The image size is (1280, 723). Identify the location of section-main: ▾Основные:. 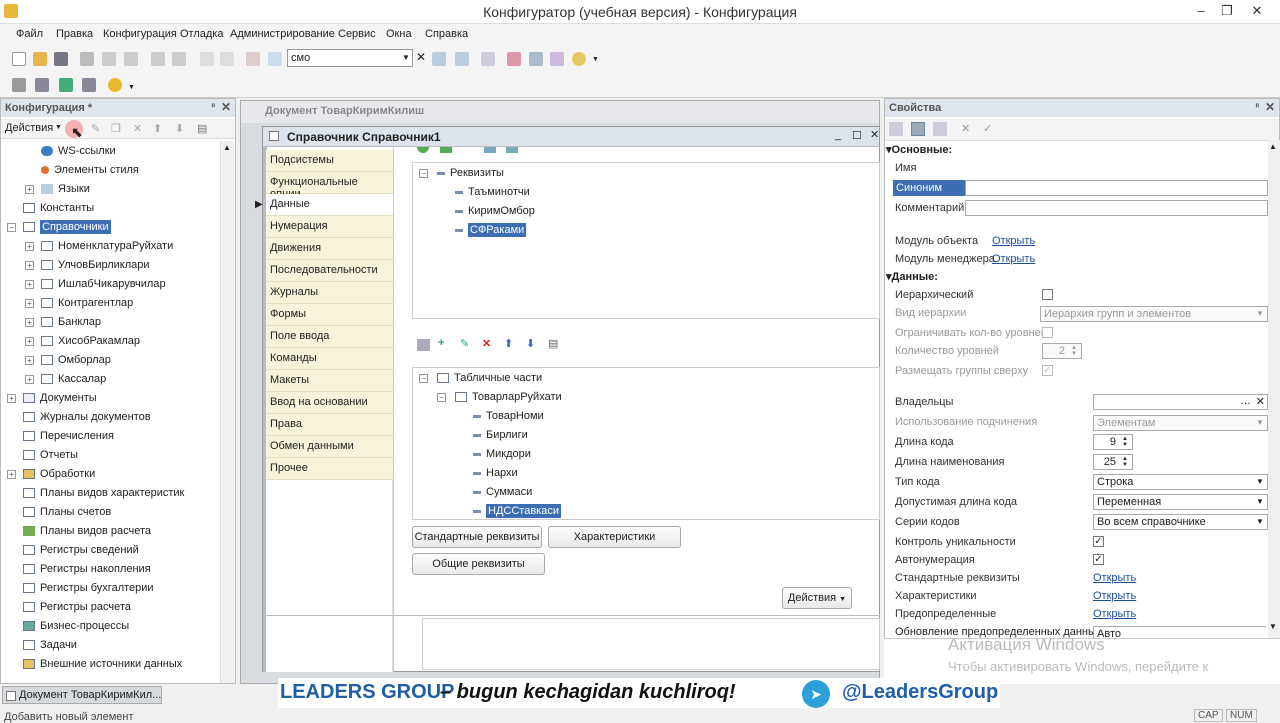
(919, 149).